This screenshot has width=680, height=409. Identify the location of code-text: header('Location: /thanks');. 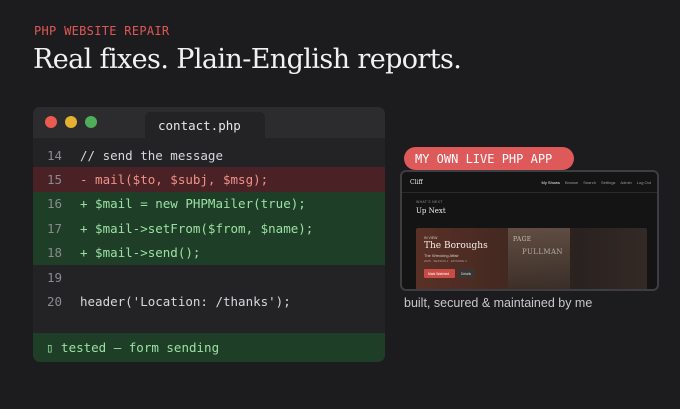
(185, 302).